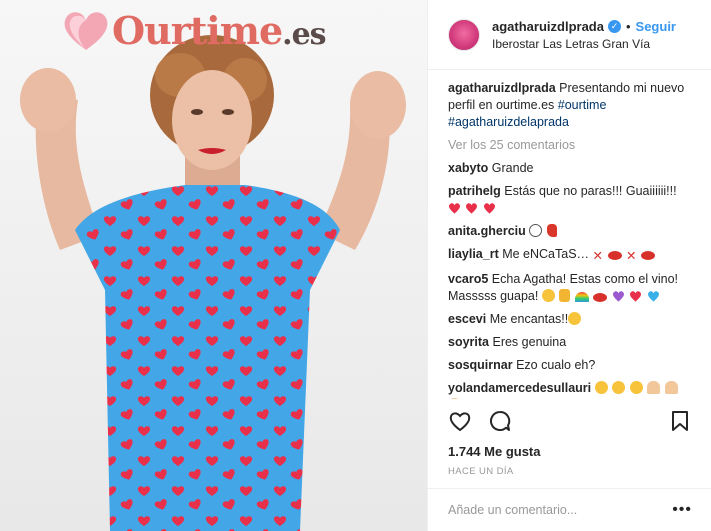 The height and width of the screenshot is (531, 711). I want to click on add-comment-bar: •••, so click(569, 509).